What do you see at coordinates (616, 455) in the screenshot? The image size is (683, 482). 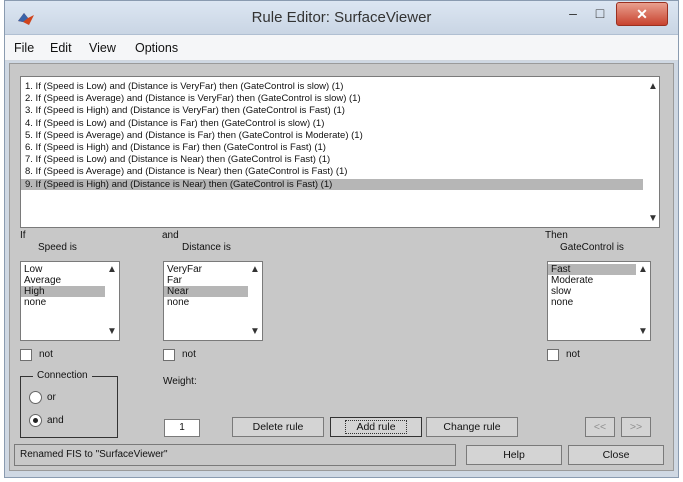 I see `close-button: Close` at bounding box center [616, 455].